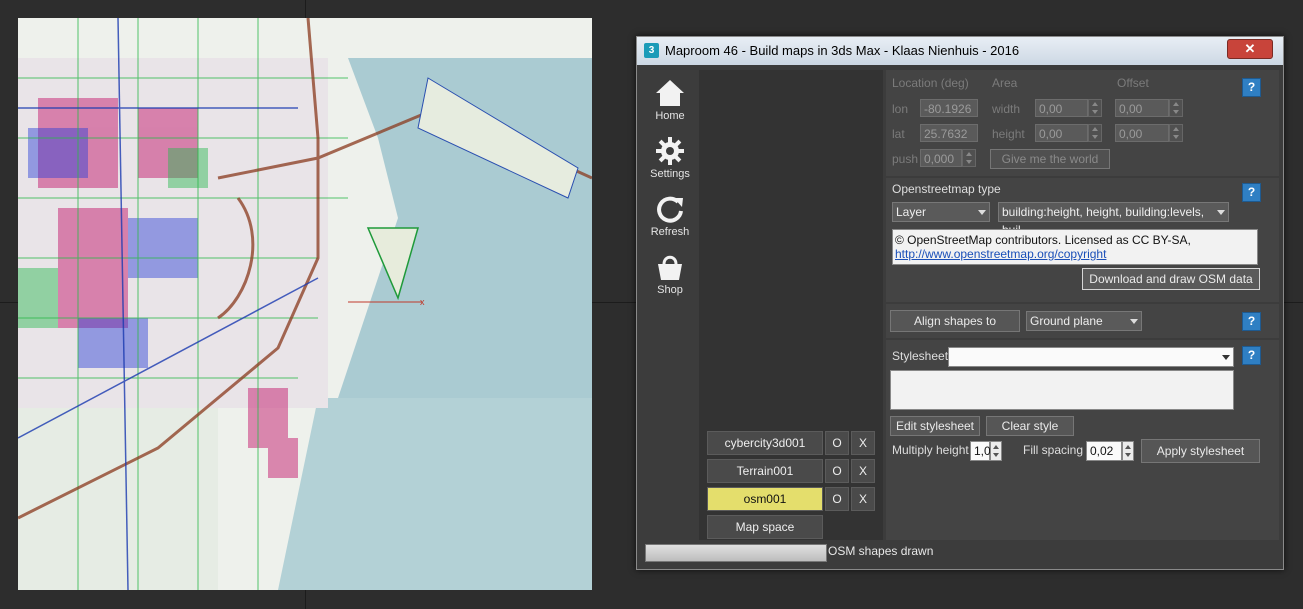  Describe the element at coordinates (946, 189) in the screenshot. I see `osm-type-heading: Openstreetmap type` at that location.